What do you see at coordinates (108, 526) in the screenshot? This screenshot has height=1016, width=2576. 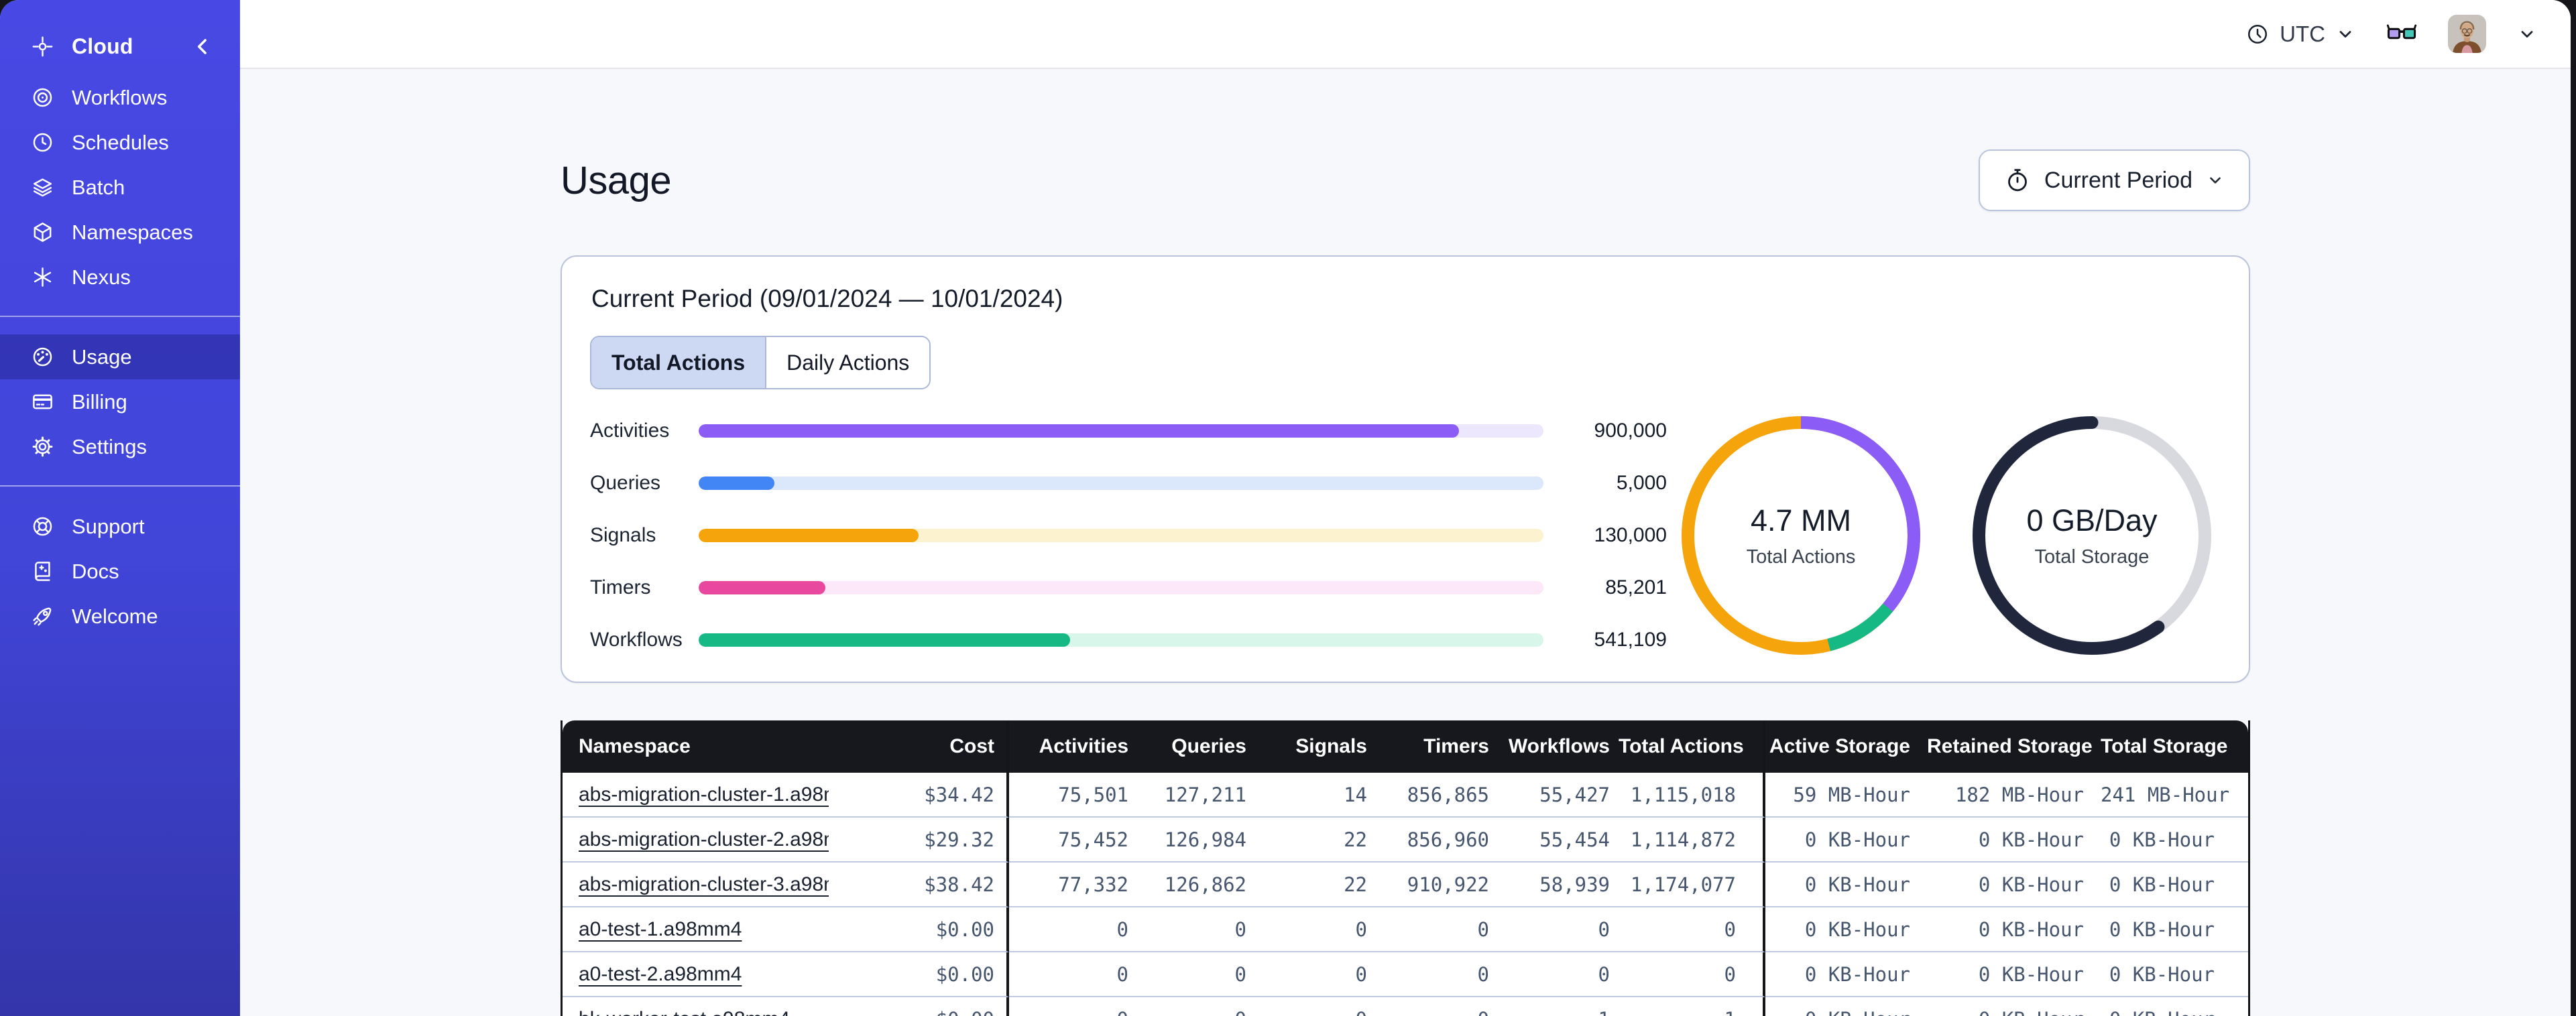 I see `sidebar-item-label: Support` at bounding box center [108, 526].